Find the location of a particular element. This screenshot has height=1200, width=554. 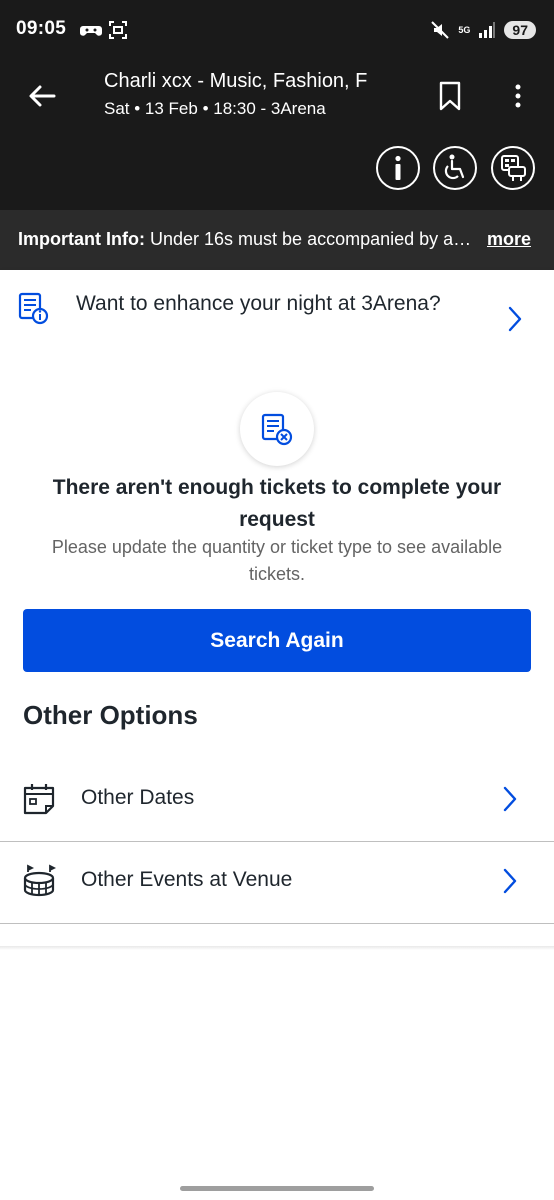

enhance-night-row: Want to enhance your night at 3Arena? is located at coordinates (277, 319).